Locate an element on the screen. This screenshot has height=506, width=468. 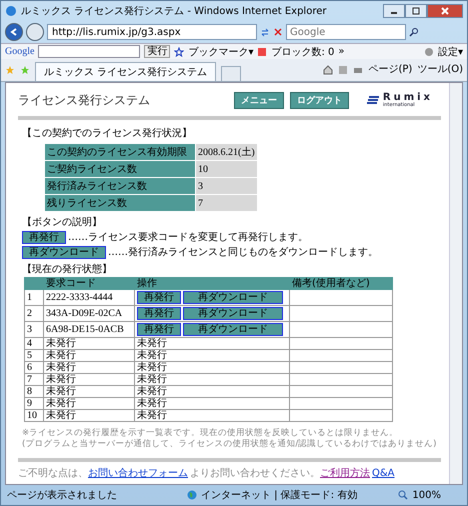
go-button: 実行 is located at coordinates (157, 51).